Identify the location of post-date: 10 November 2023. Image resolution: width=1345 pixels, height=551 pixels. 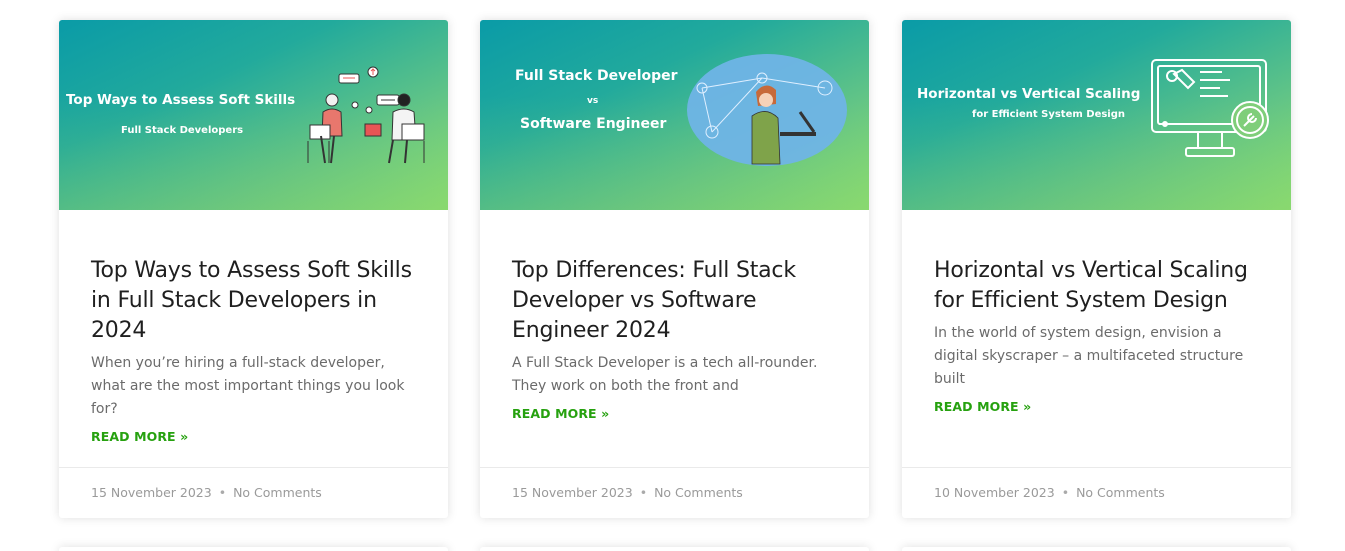
(994, 492).